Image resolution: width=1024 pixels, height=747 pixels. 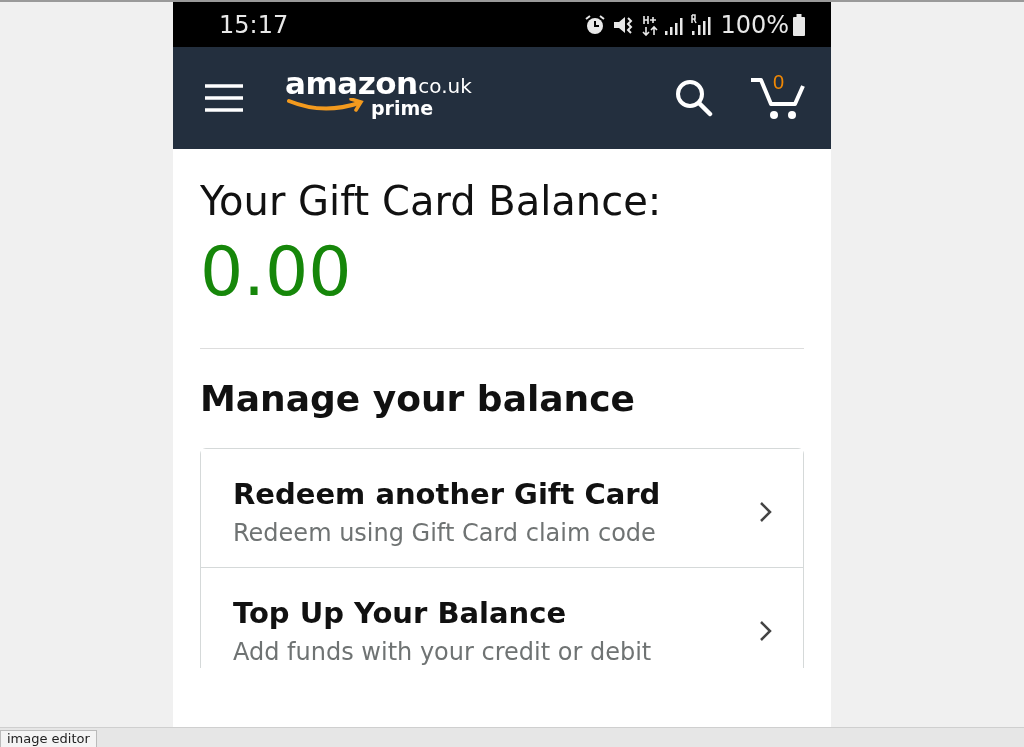 I want to click on signal-icon, so click(x=701, y=24).